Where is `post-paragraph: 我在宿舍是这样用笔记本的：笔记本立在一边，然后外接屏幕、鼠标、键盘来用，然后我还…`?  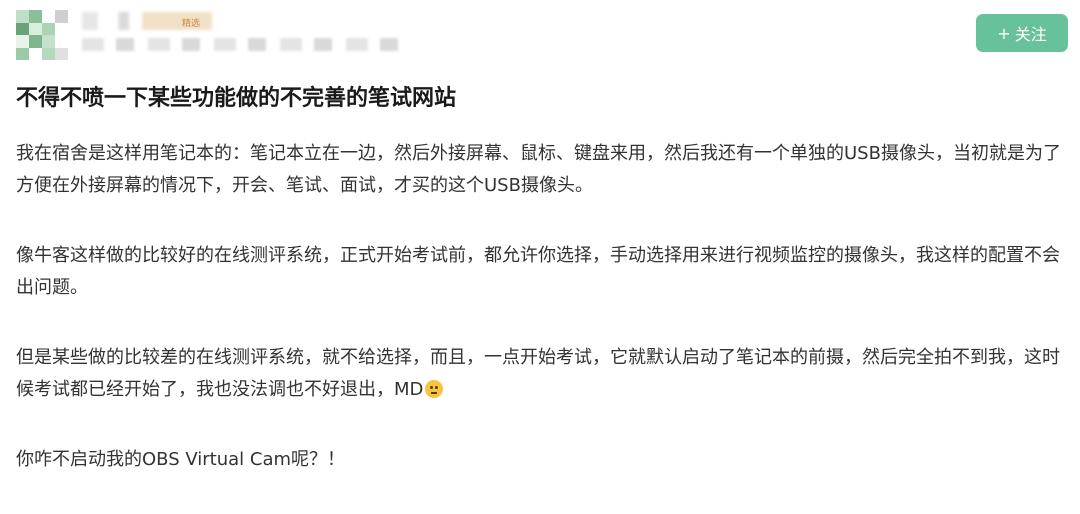 post-paragraph: 我在宿舍是这样用笔记本的：笔记本立在一边，然后外接屏幕、鼠标、键盘来用，然后我还… is located at coordinates (538, 169).